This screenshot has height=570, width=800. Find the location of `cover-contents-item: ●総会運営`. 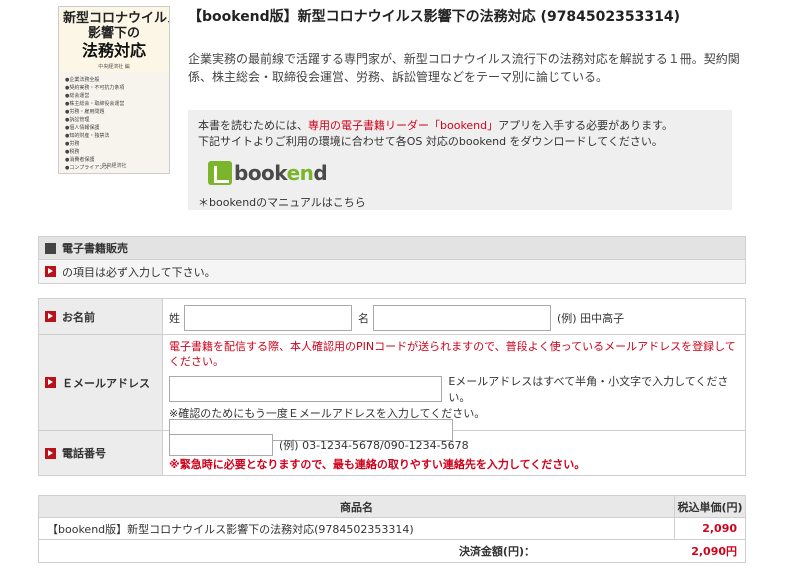

cover-contents-item: ●総会運営 is located at coordinates (77, 96).